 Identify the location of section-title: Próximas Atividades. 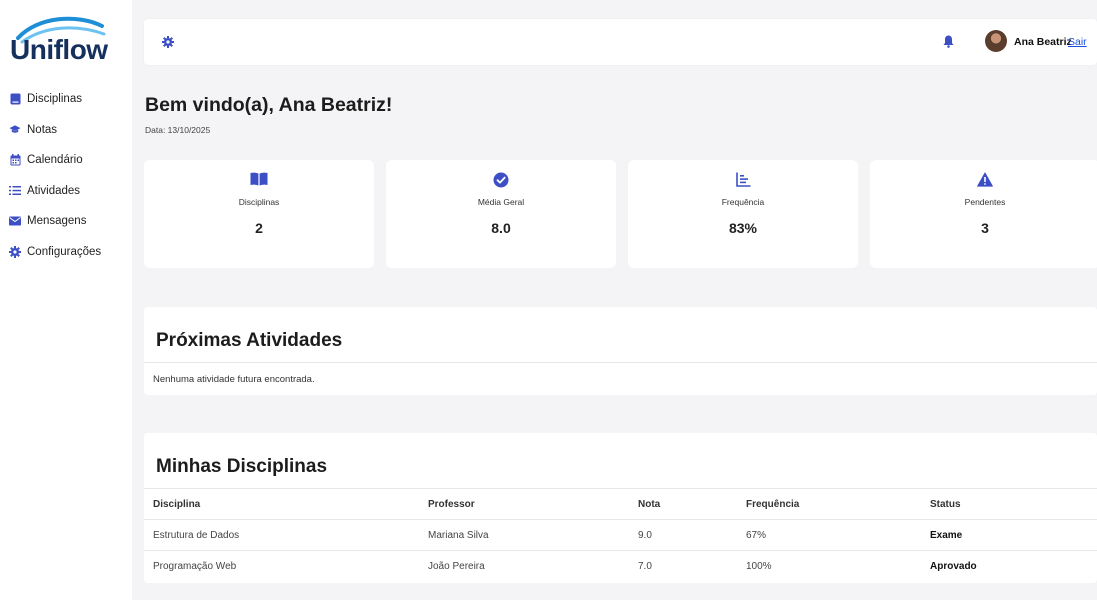
(249, 340).